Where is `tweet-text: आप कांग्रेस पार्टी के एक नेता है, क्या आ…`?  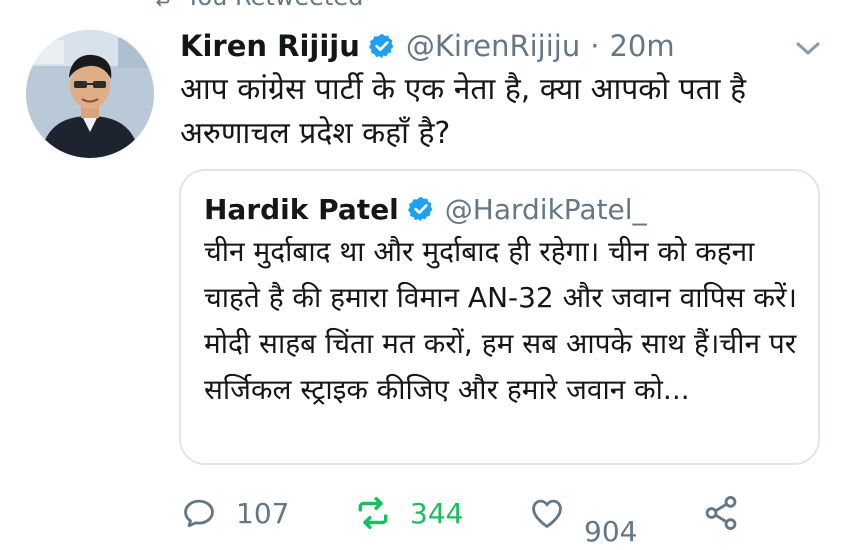 tweet-text: आप कांग्रेस पार्टी के एक नेता है, क्या आ… is located at coordinates (463, 111).